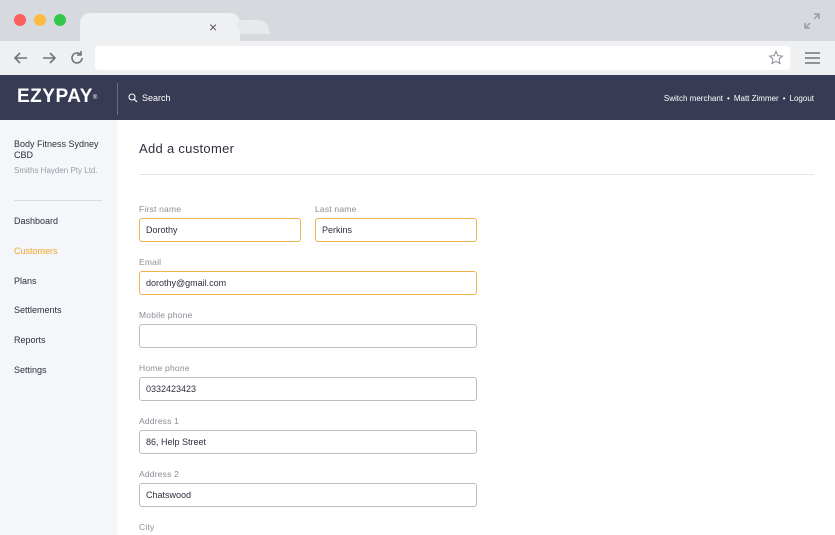 The image size is (835, 535). Describe the element at coordinates (117, 99) in the screenshot. I see `header-divider` at that location.